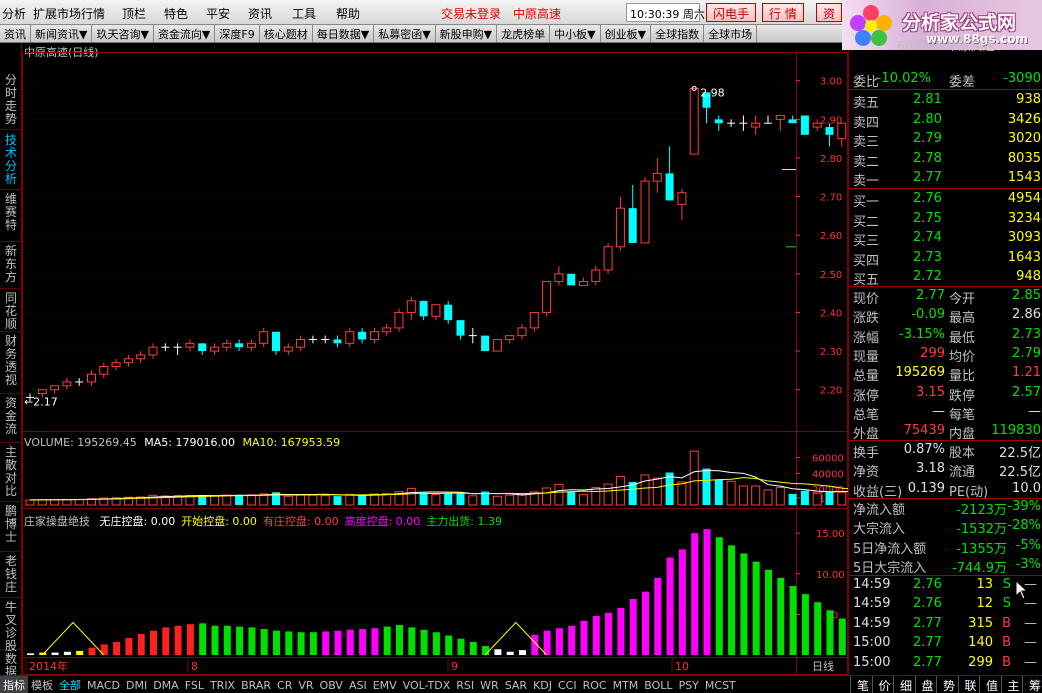 Image resolution: width=1042 pixels, height=693 pixels. Describe the element at coordinates (194, 685) in the screenshot. I see `indicator-tab-6: FSL` at that location.